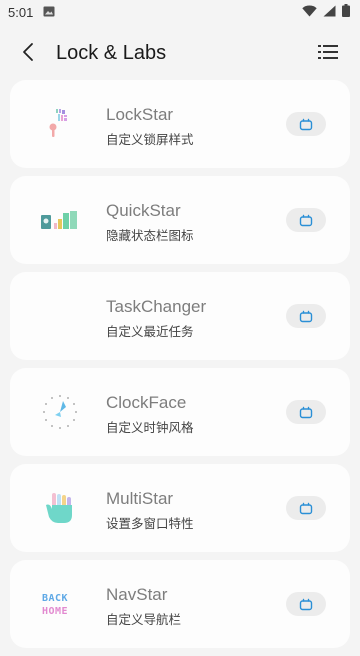 Image resolution: width=360 pixels, height=656 pixels. I want to click on module-subtitle: 自定义最近任务, so click(150, 332).